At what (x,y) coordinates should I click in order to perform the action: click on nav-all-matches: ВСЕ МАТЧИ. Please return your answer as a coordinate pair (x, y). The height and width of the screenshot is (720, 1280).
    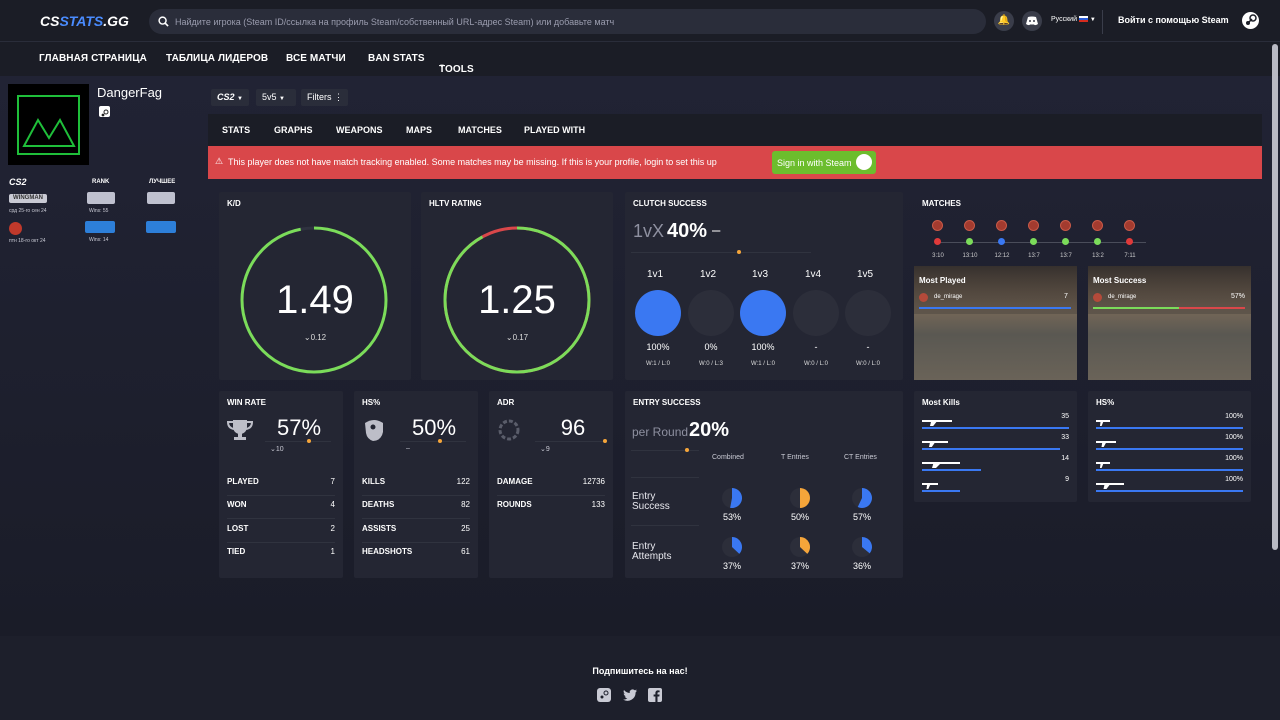
    Looking at the image, I should click on (316, 58).